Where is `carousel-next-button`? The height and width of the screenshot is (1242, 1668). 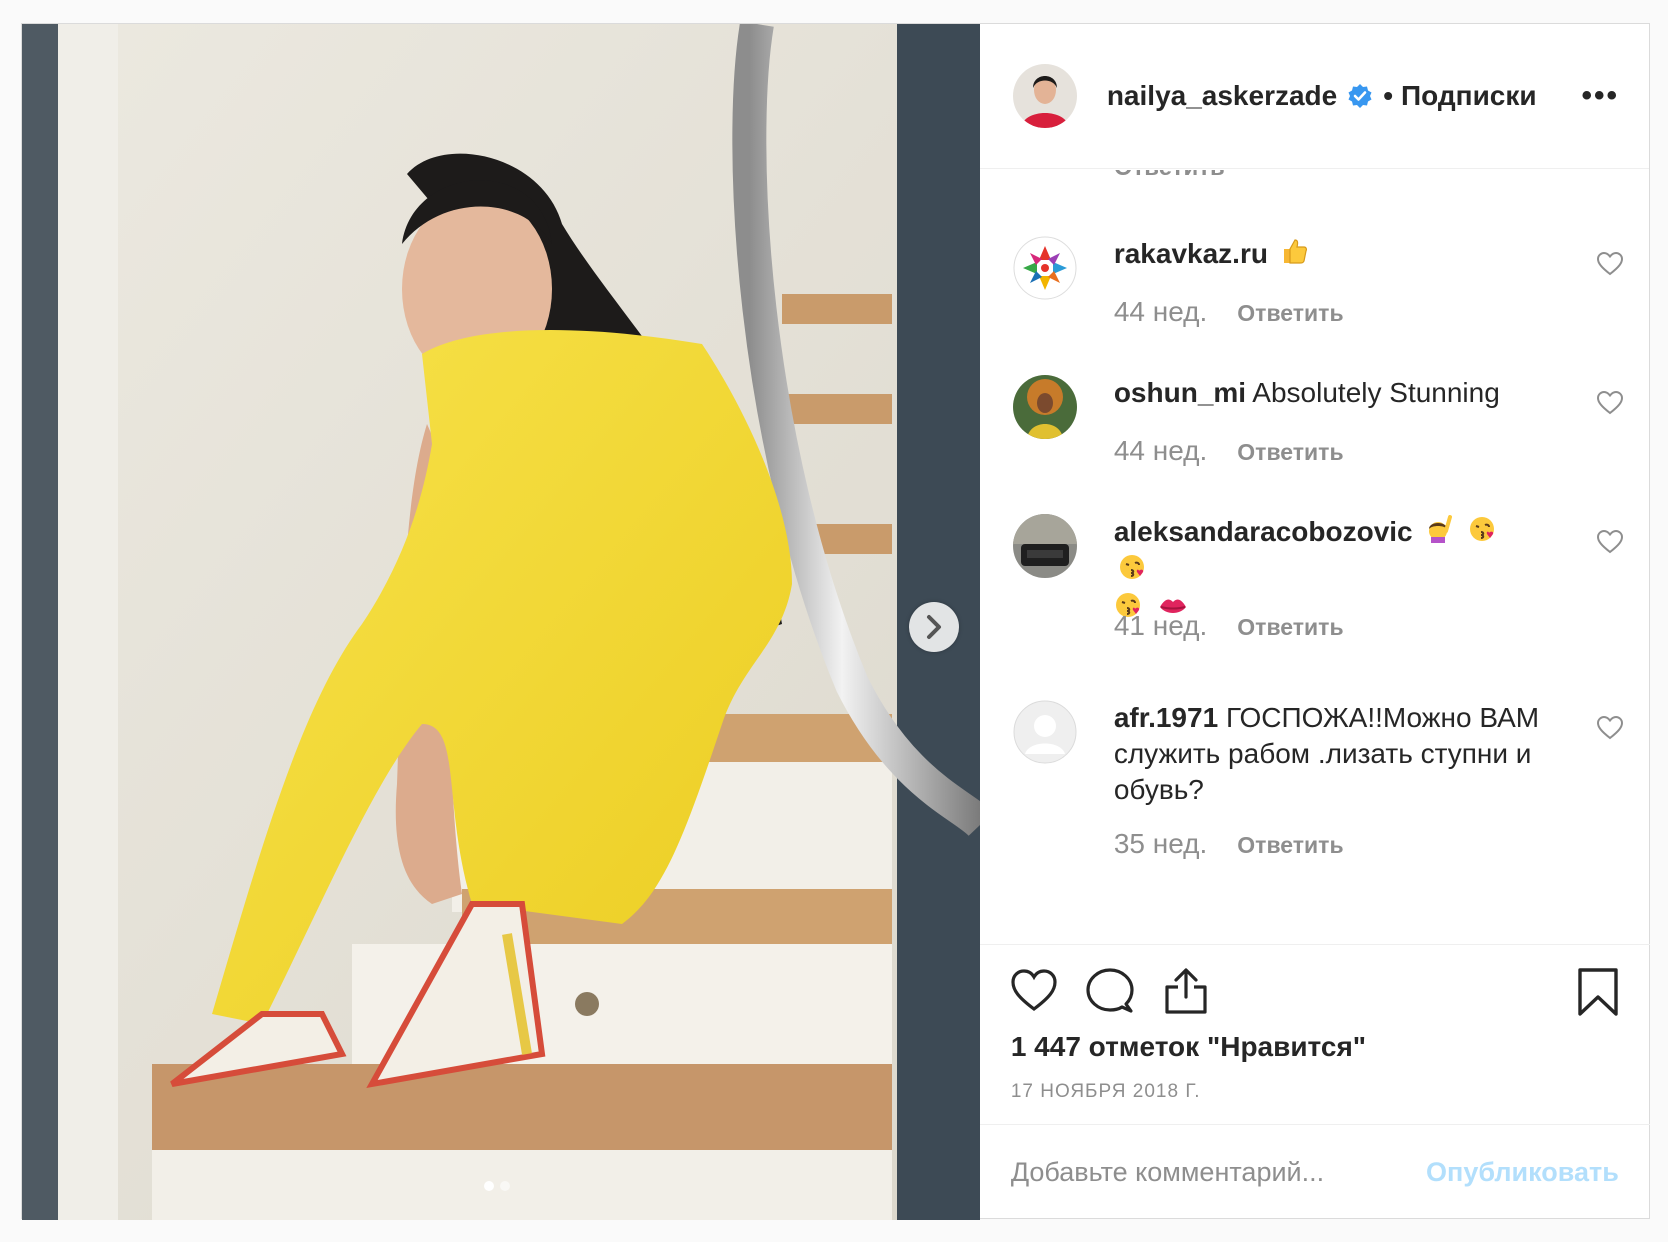 carousel-next-button is located at coordinates (934, 627).